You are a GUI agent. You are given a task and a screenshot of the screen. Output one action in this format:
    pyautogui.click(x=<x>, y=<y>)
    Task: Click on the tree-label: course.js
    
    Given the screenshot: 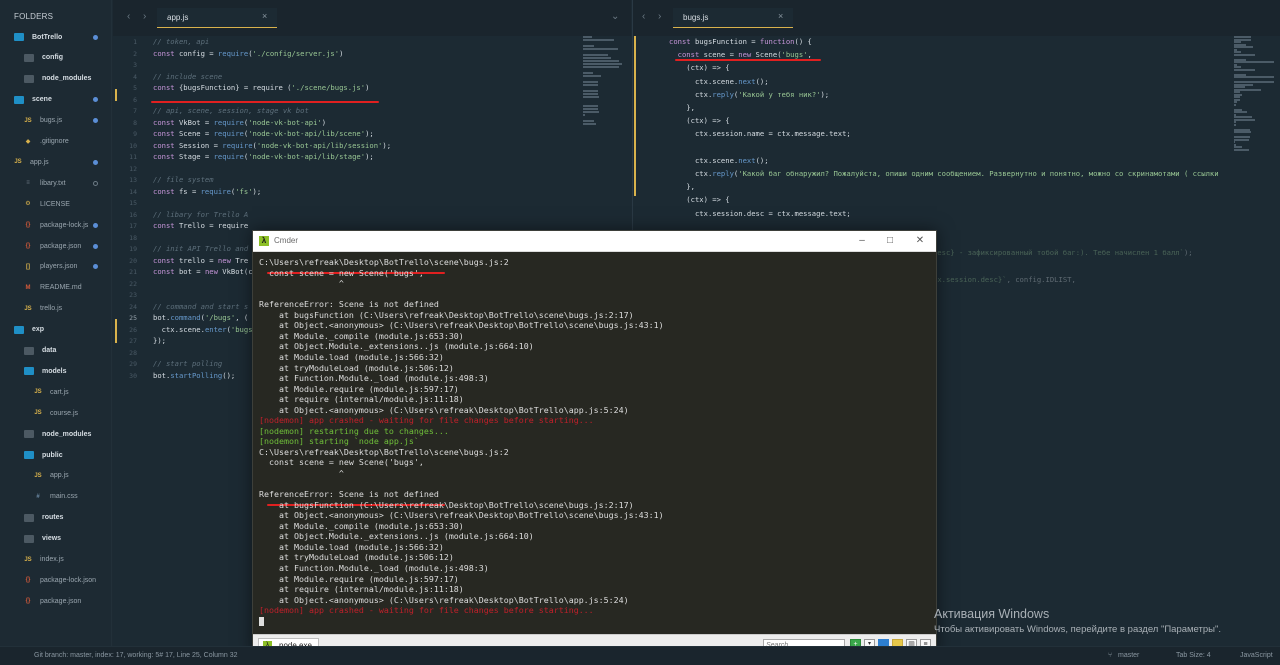 What is the action you would take?
    pyautogui.click(x=64, y=413)
    